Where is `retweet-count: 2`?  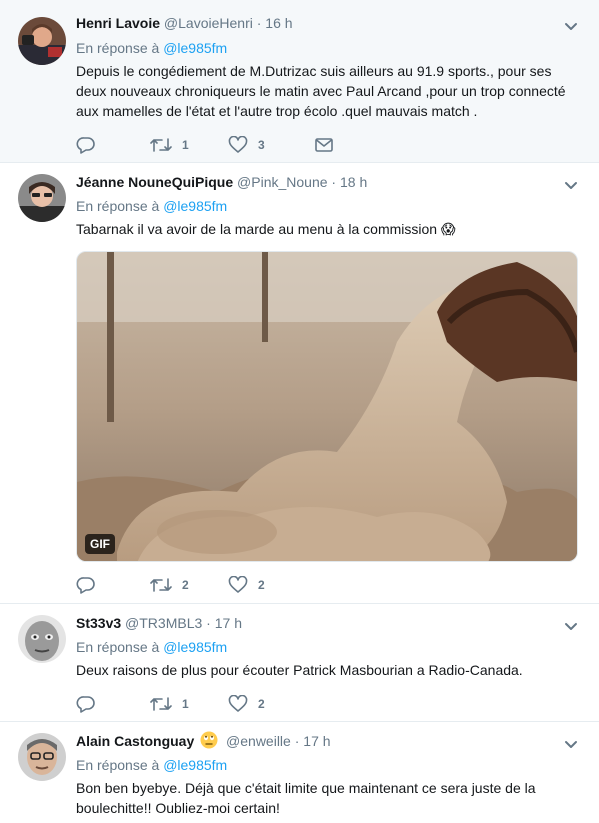 retweet-count: 2 is located at coordinates (185, 585).